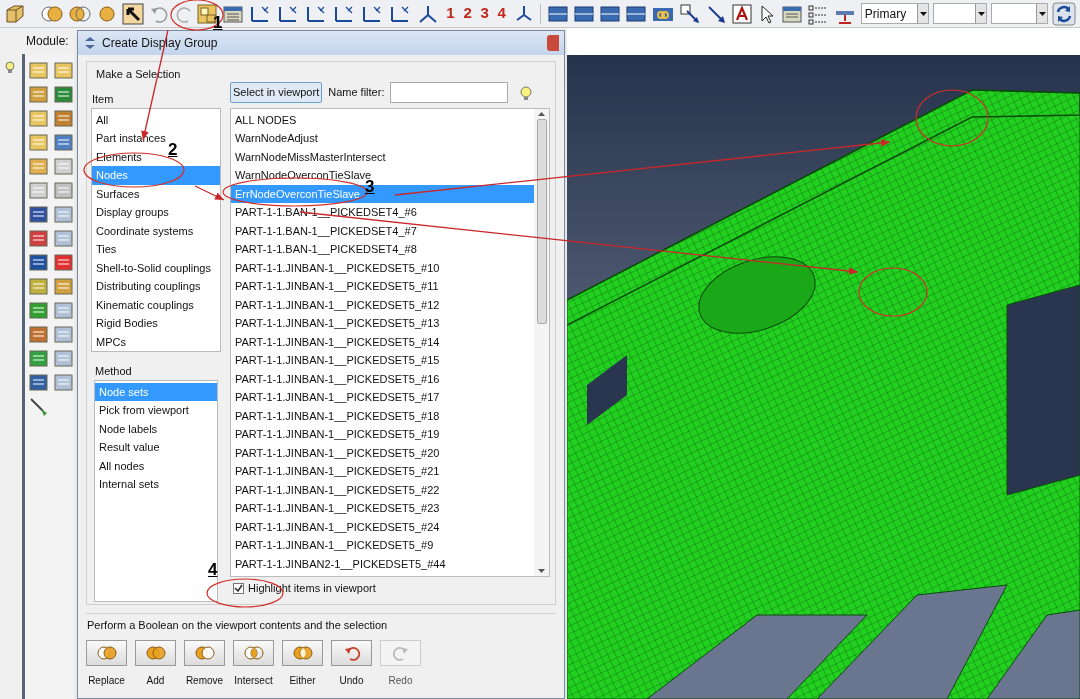 The image size is (1080, 699). I want to click on list-item: Pick from viewport, so click(144, 410).